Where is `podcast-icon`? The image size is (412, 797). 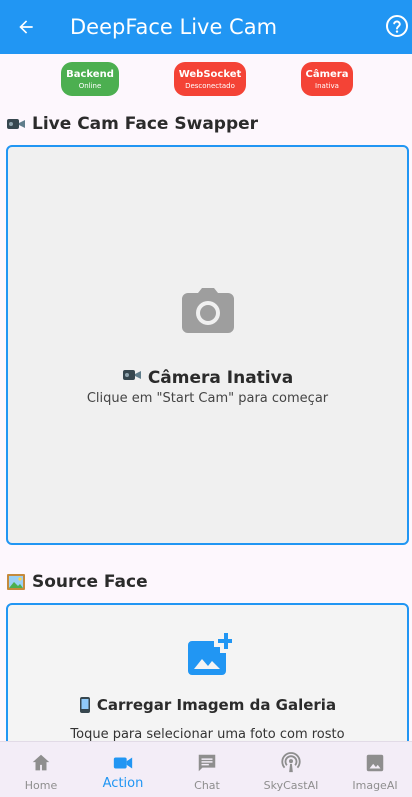 podcast-icon is located at coordinates (291, 762).